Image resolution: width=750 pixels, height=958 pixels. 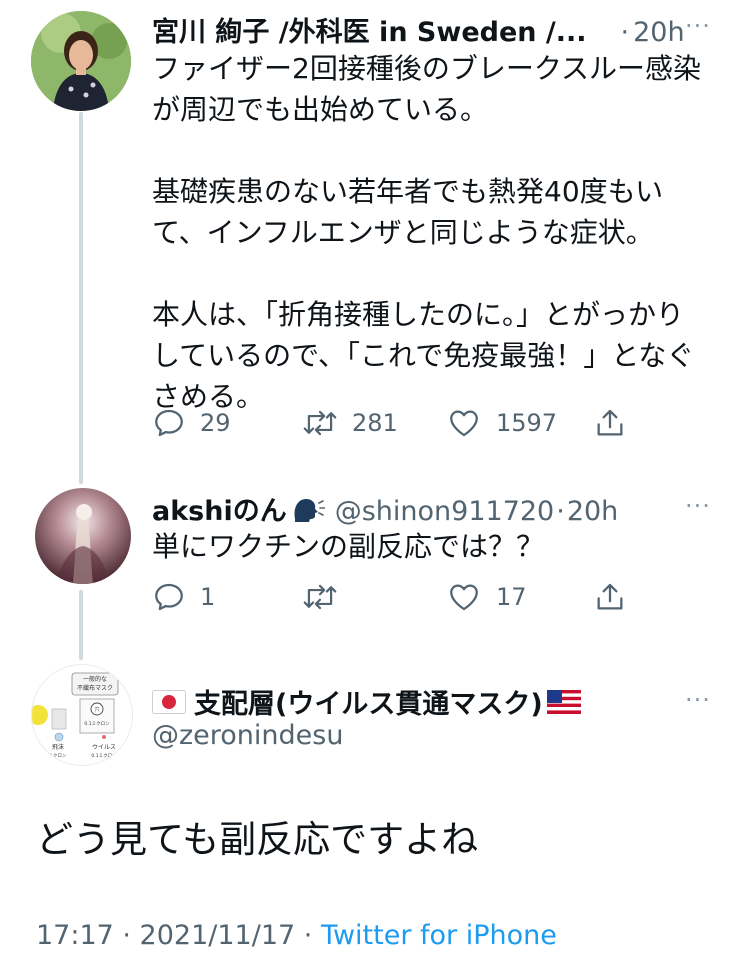 What do you see at coordinates (527, 423) in the screenshot?
I see `like-count: 1597` at bounding box center [527, 423].